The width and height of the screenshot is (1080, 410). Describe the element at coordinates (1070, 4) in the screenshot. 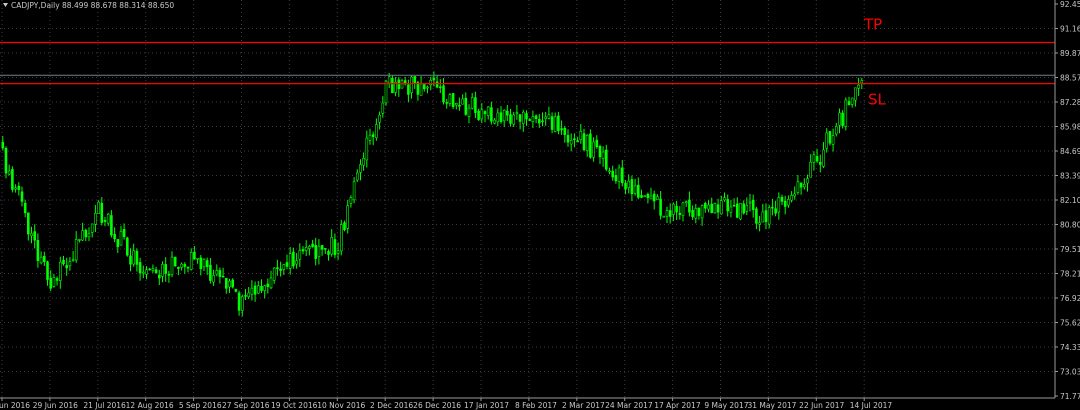

I see `price-tick-label: 92.455` at that location.